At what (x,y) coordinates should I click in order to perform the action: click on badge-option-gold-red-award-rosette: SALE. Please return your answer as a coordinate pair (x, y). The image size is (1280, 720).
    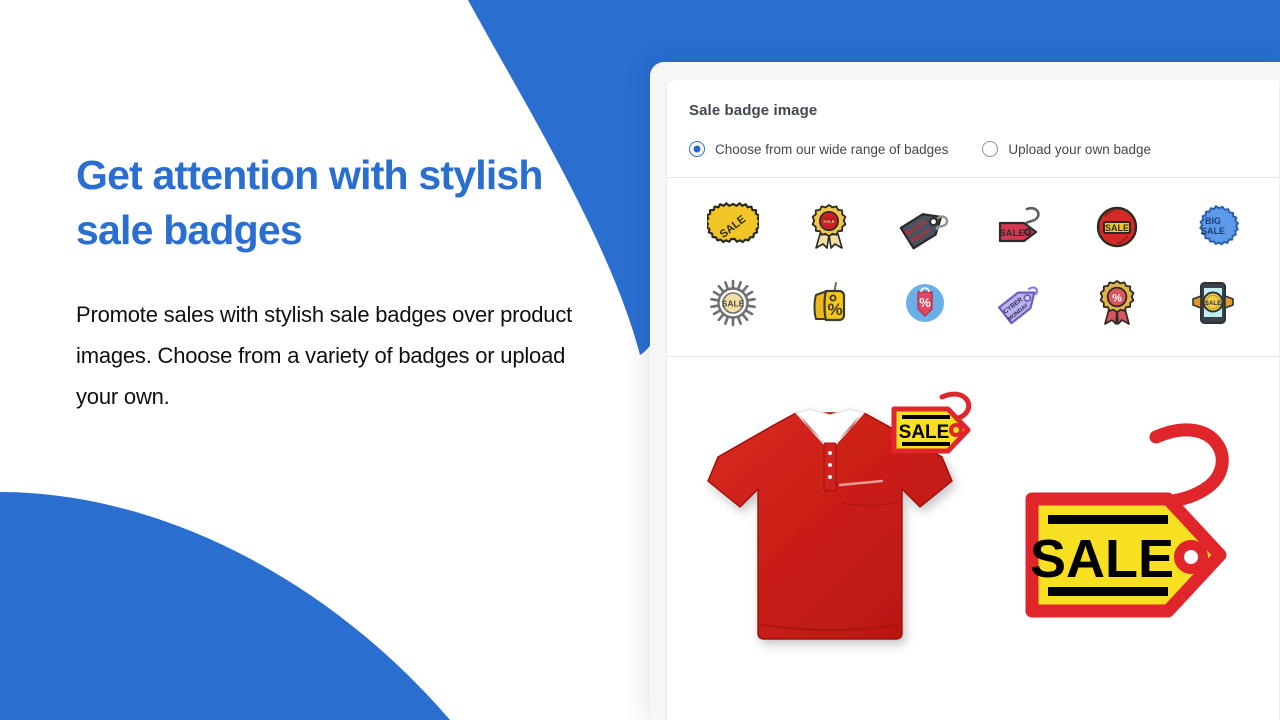
    Looking at the image, I should click on (829, 227).